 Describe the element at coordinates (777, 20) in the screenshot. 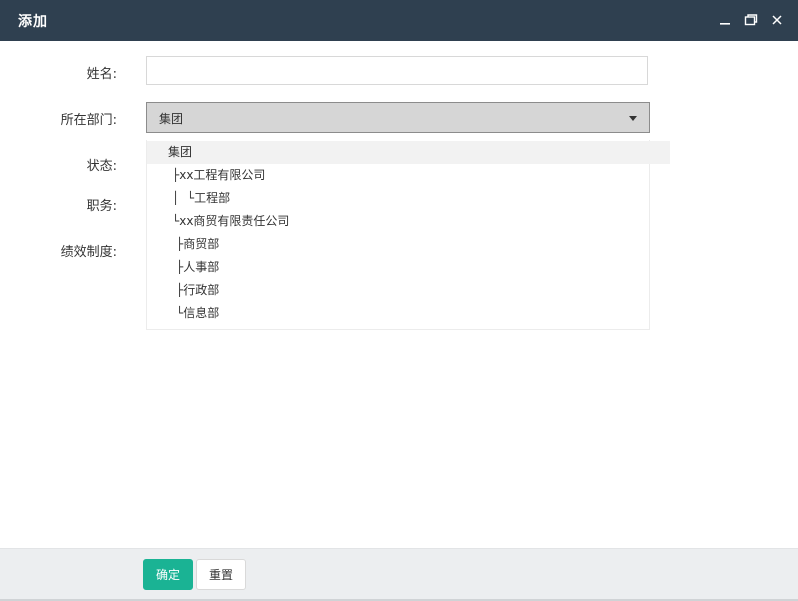

I see `close-icon` at that location.